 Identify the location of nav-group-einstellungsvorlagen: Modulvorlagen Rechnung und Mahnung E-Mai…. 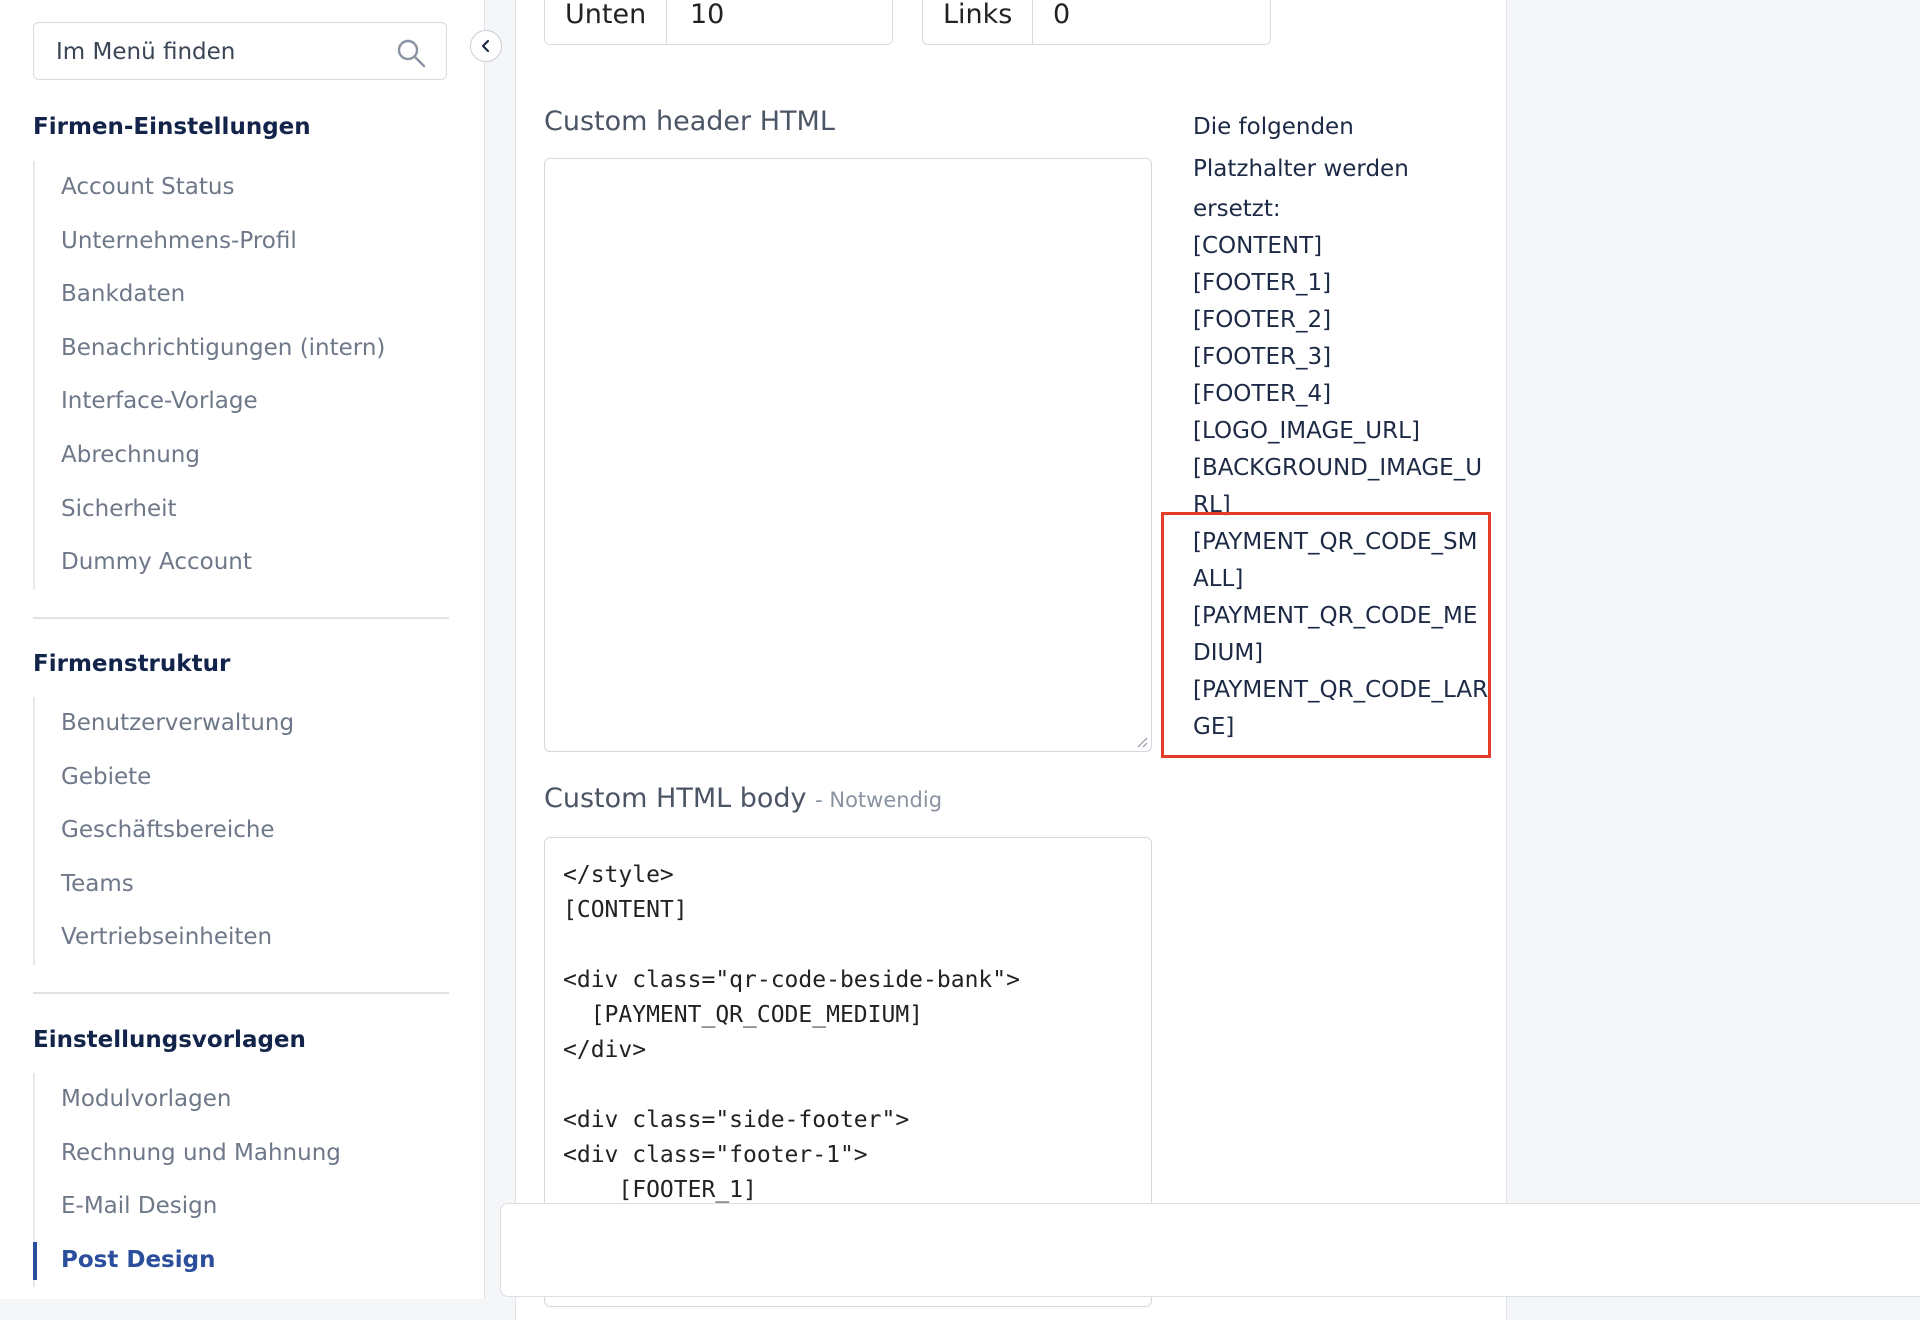
(242, 1180).